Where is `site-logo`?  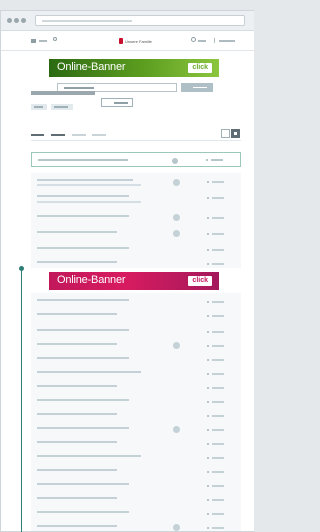
site-logo is located at coordinates (121, 41).